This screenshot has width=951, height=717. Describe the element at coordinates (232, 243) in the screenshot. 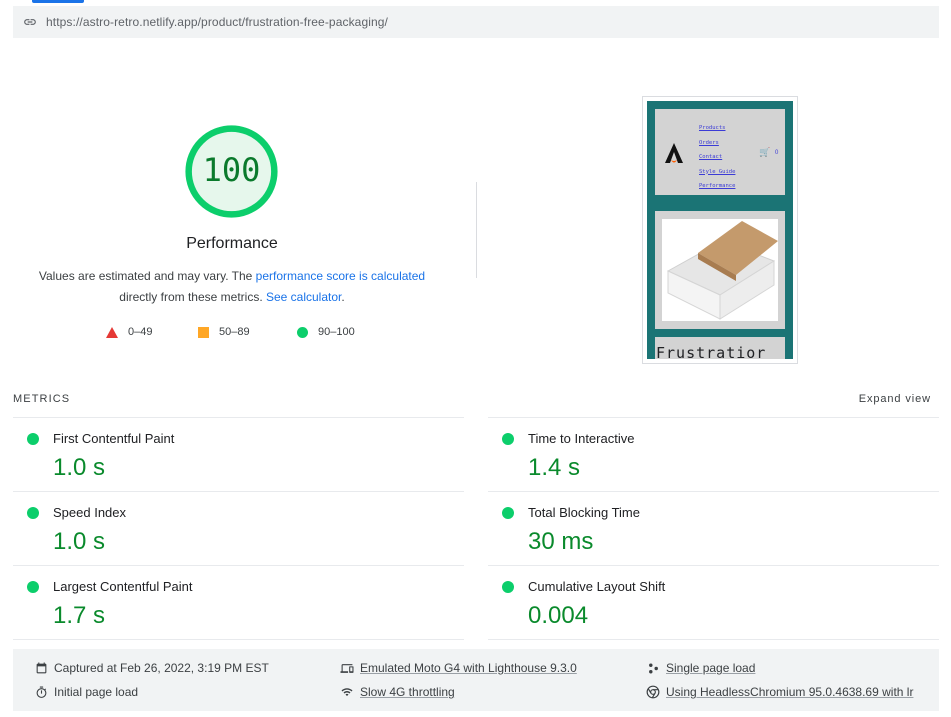

I see `score-title: Performance` at that location.